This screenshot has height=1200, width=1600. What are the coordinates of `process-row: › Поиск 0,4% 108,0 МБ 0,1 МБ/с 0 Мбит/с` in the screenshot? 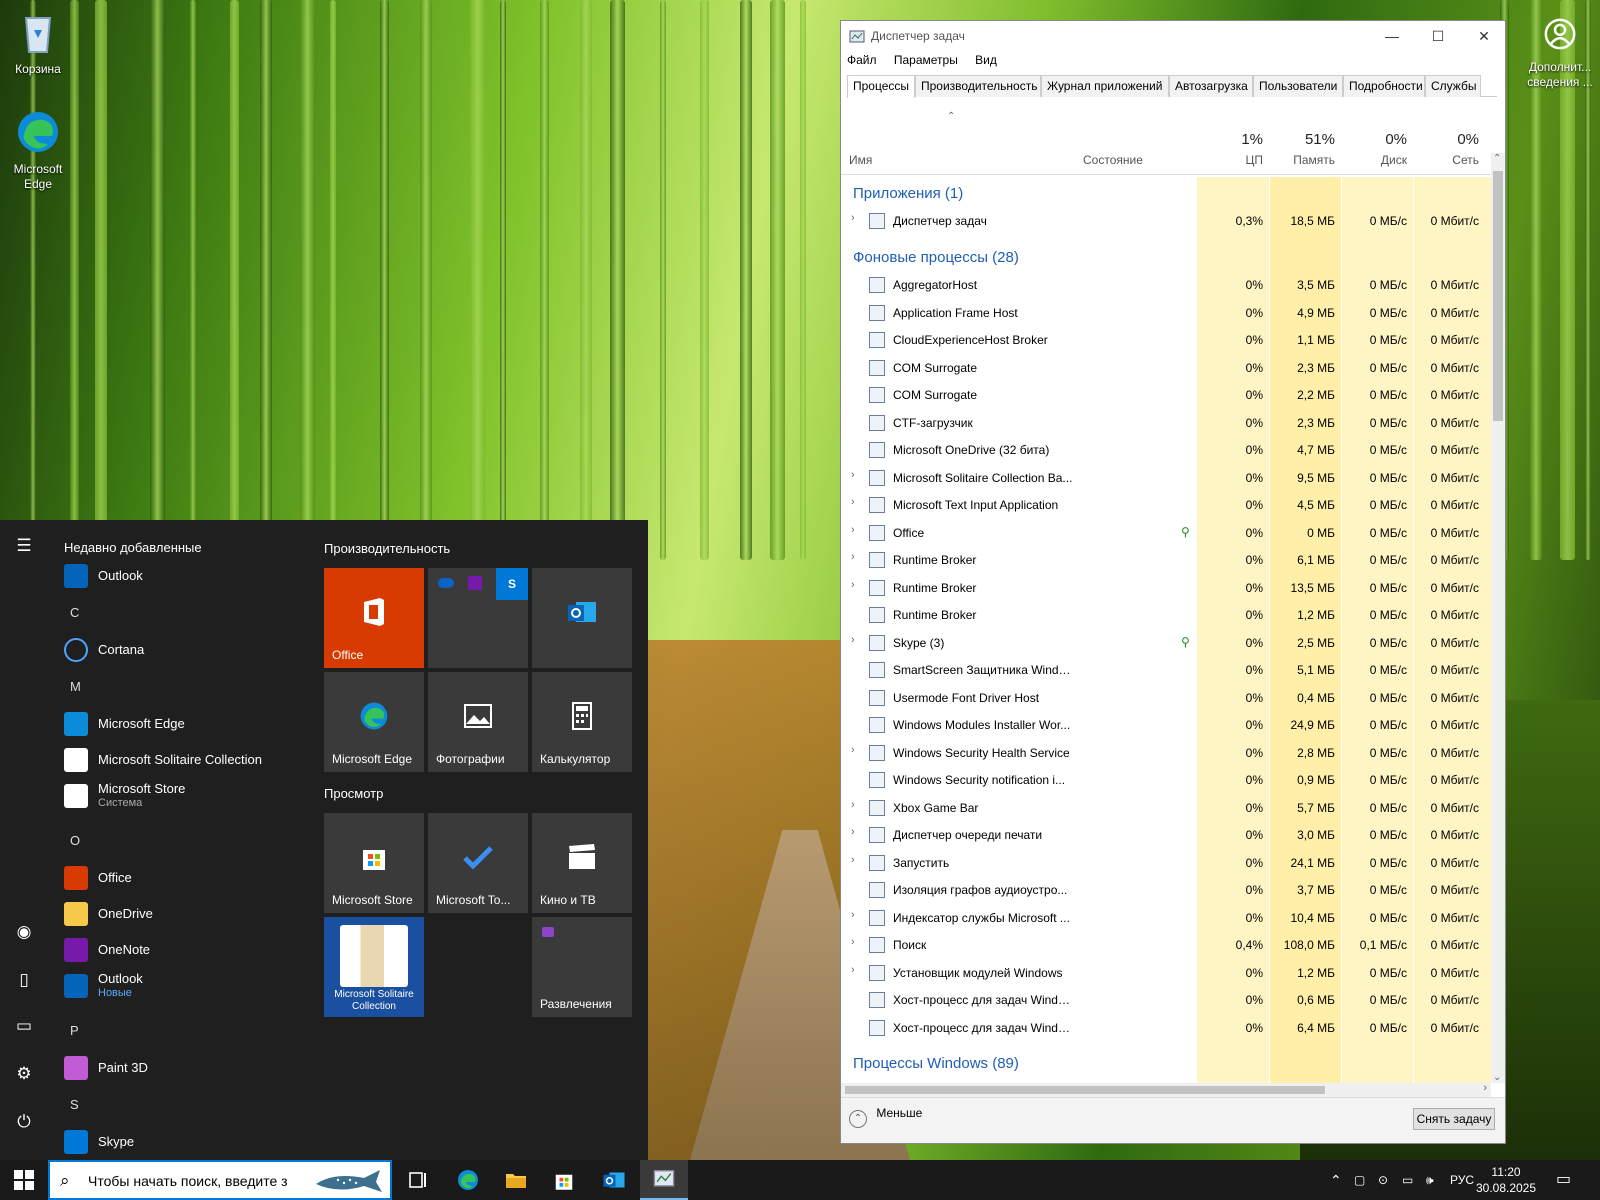 It's located at (1166, 945).